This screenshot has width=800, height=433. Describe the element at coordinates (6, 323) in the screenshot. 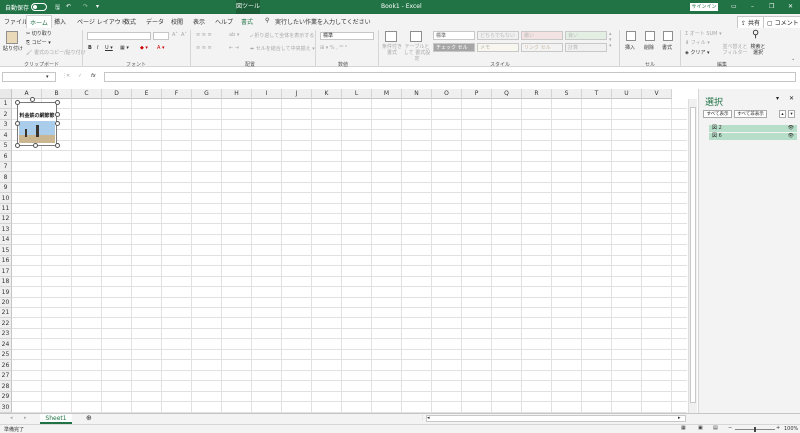

I see `row-header: 22` at that location.